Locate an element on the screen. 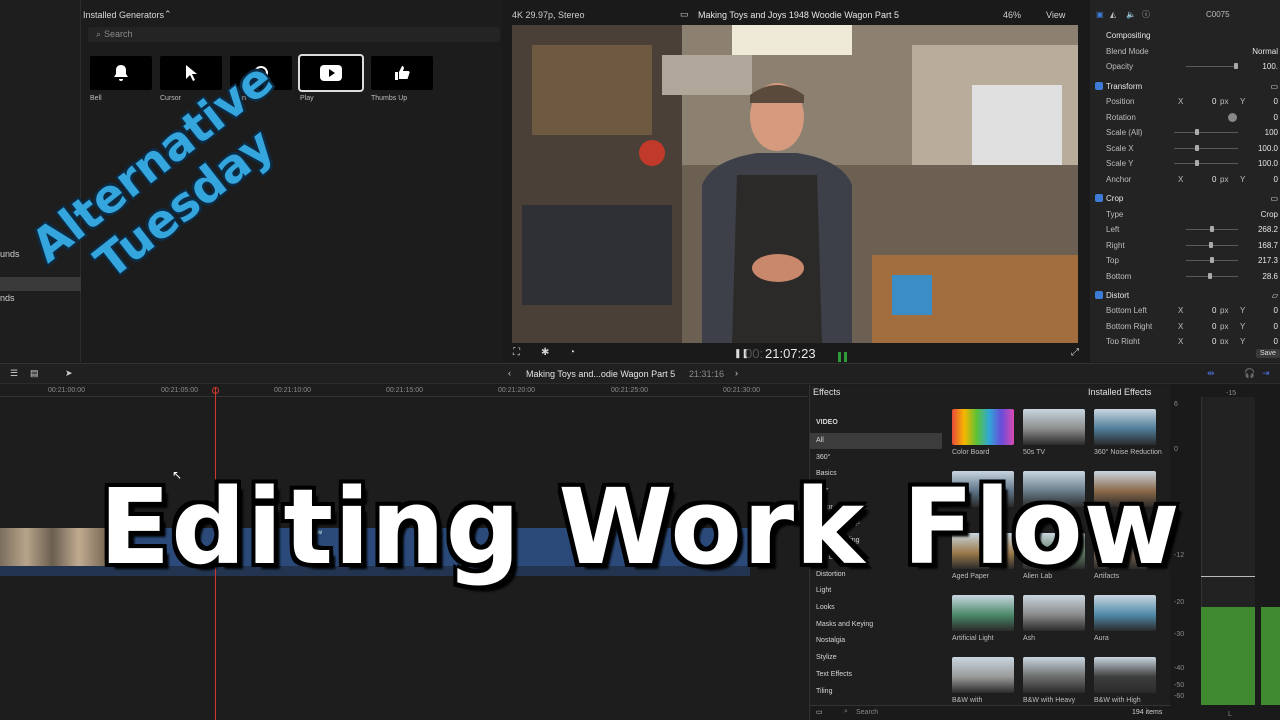 This screenshot has height=720, width=1280. scale-all-value: 100 is located at coordinates (1271, 132).